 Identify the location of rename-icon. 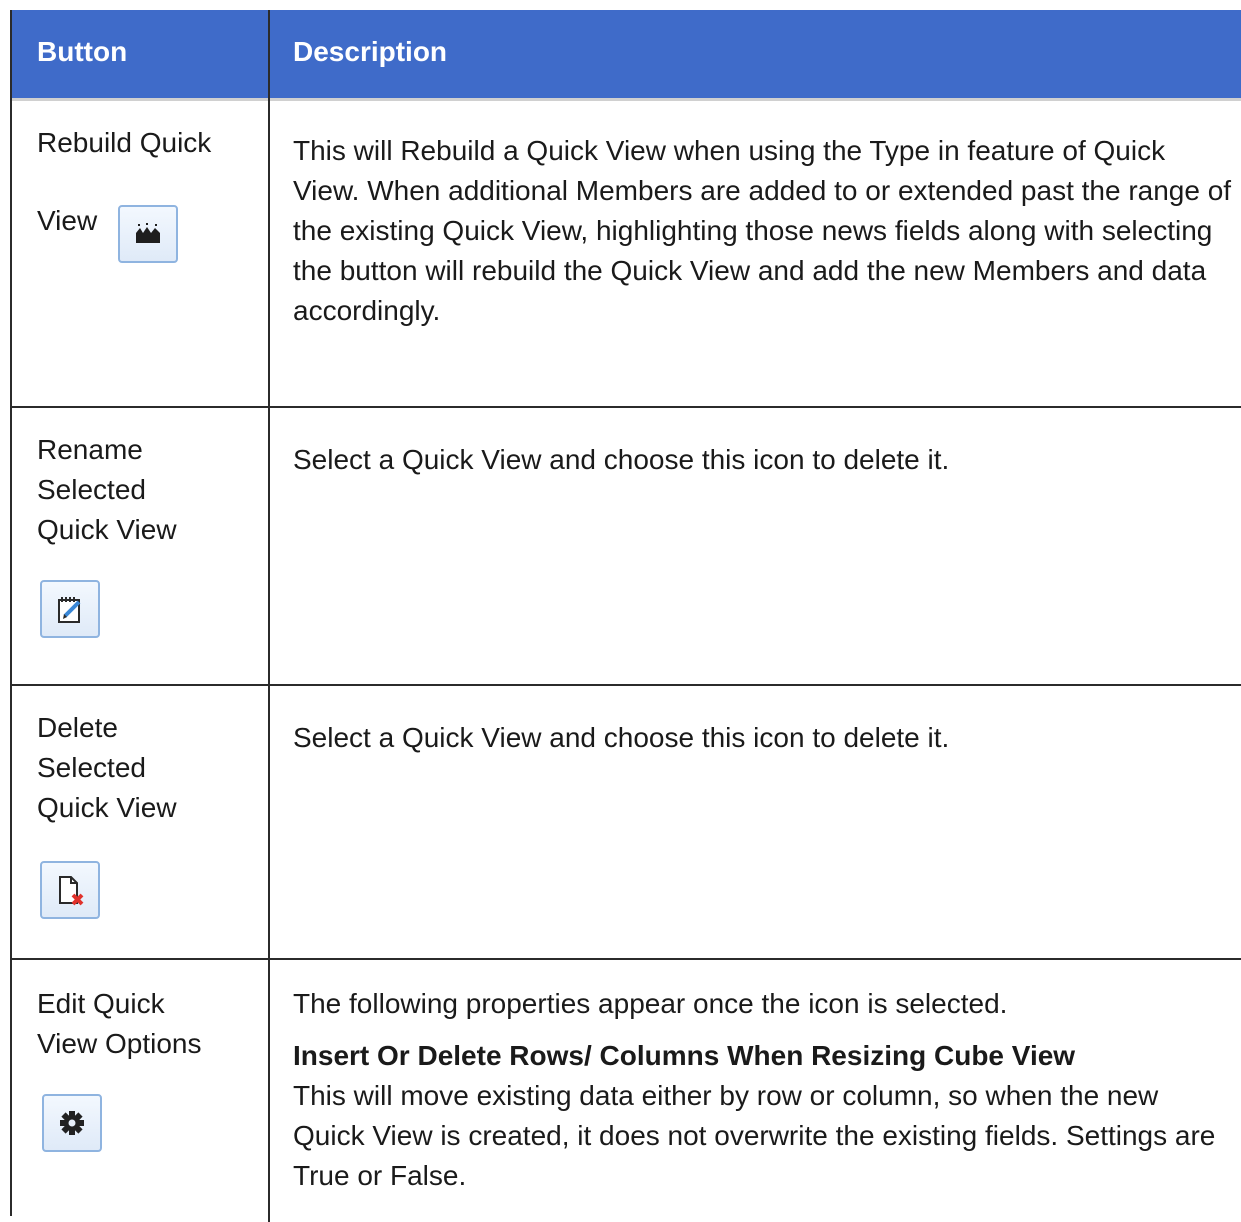
(69, 610).